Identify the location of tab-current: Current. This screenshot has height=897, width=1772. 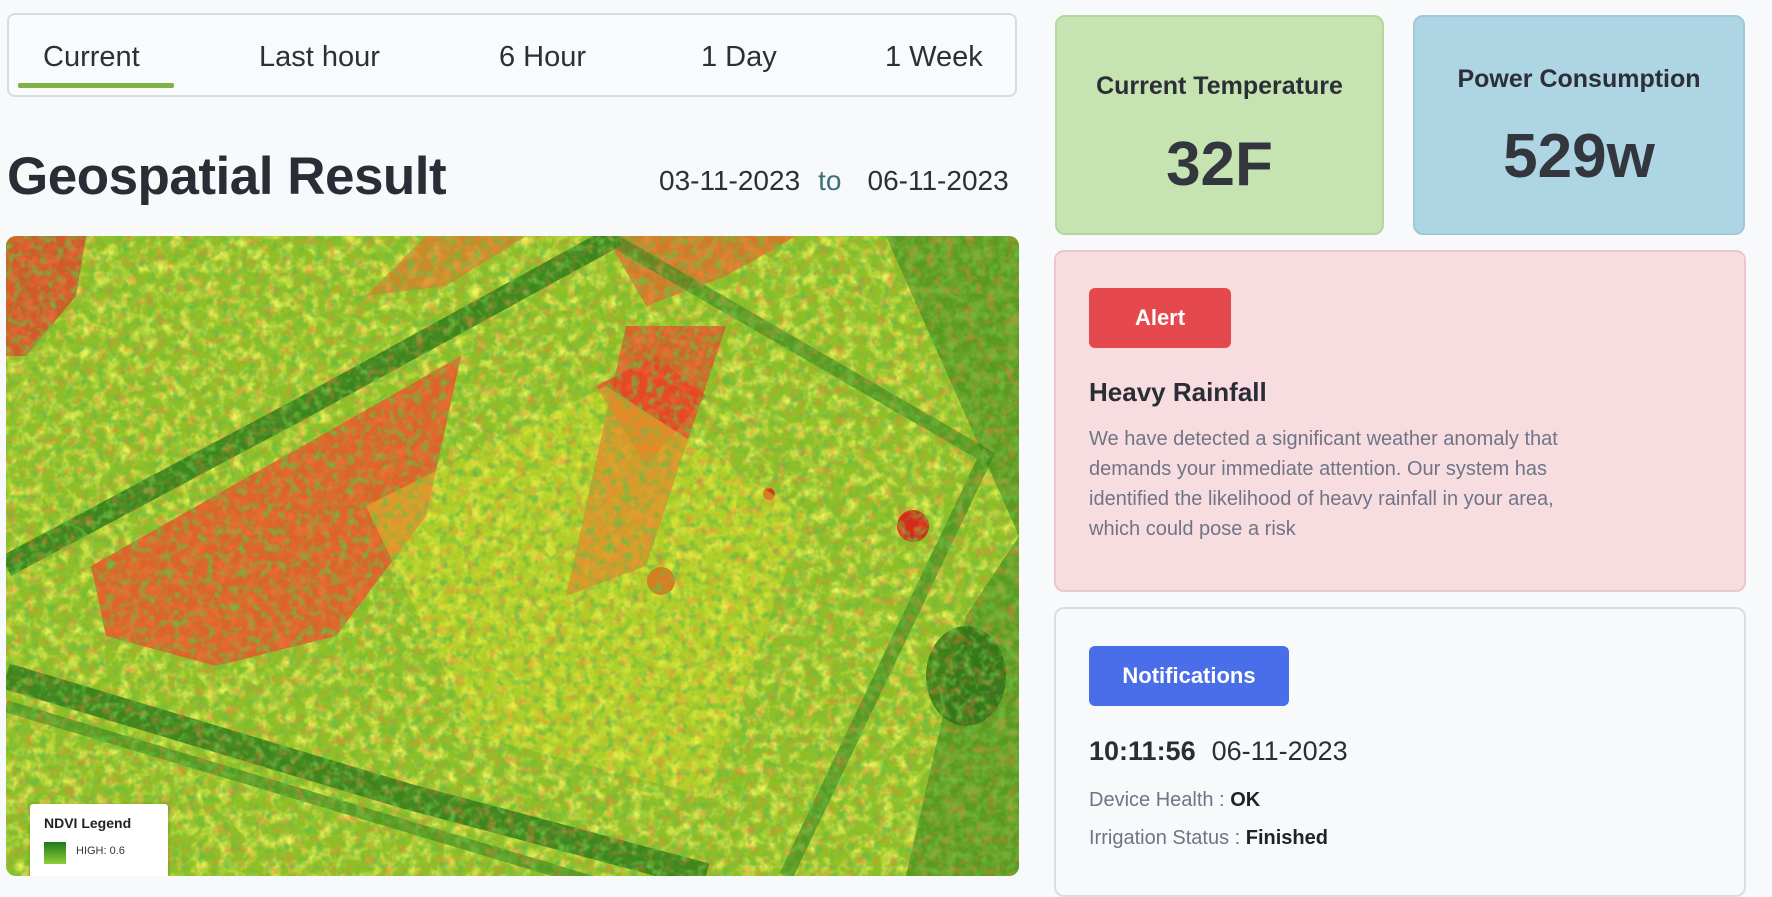
(91, 57).